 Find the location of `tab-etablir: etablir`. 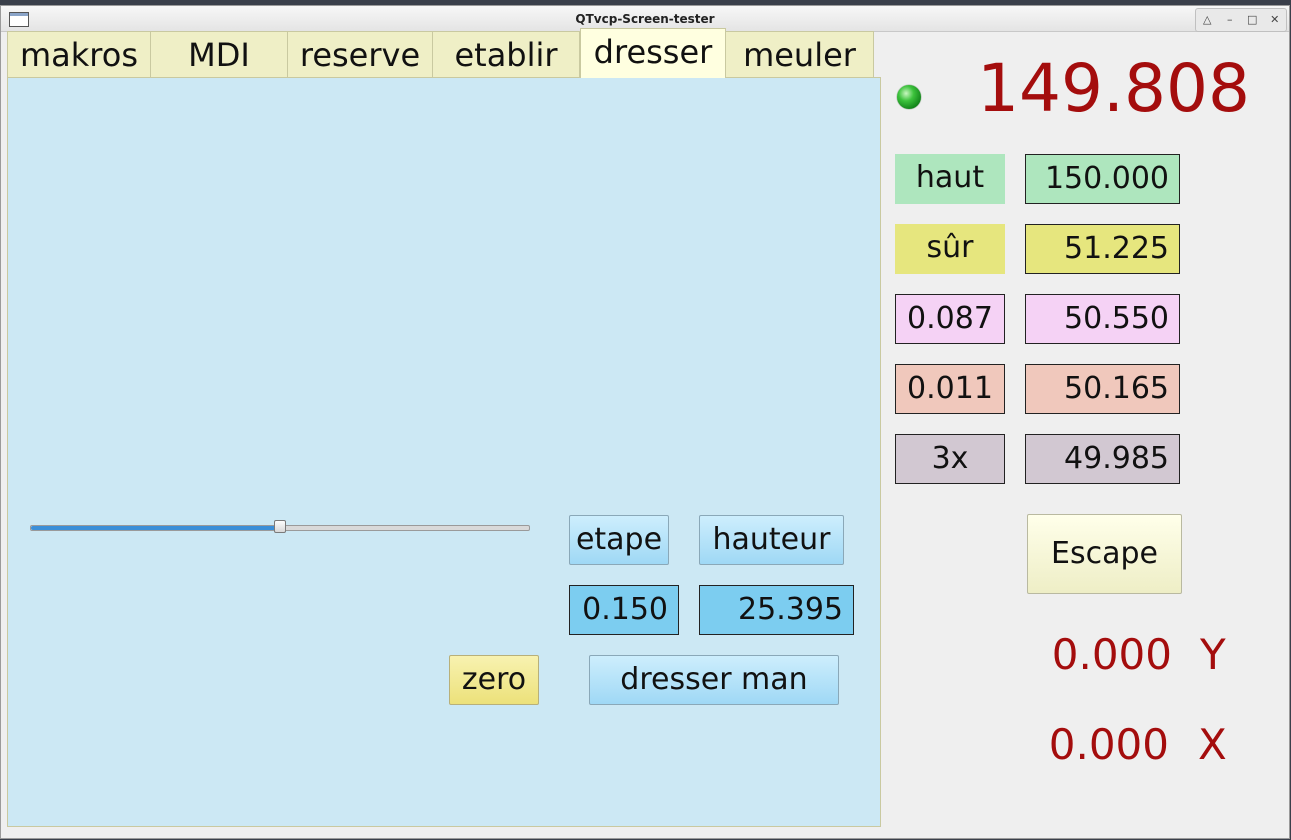

tab-etablir: etablir is located at coordinates (506, 54).